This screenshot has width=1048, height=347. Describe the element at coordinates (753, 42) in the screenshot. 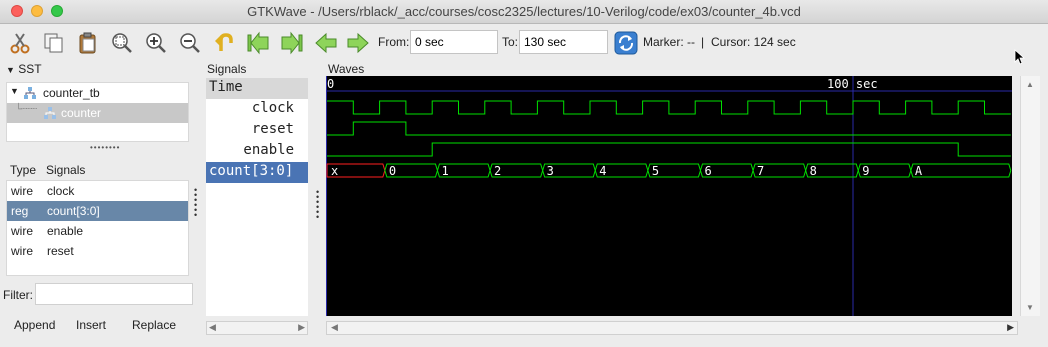

I see `cursor-readout: Cursor: 124 sec` at that location.